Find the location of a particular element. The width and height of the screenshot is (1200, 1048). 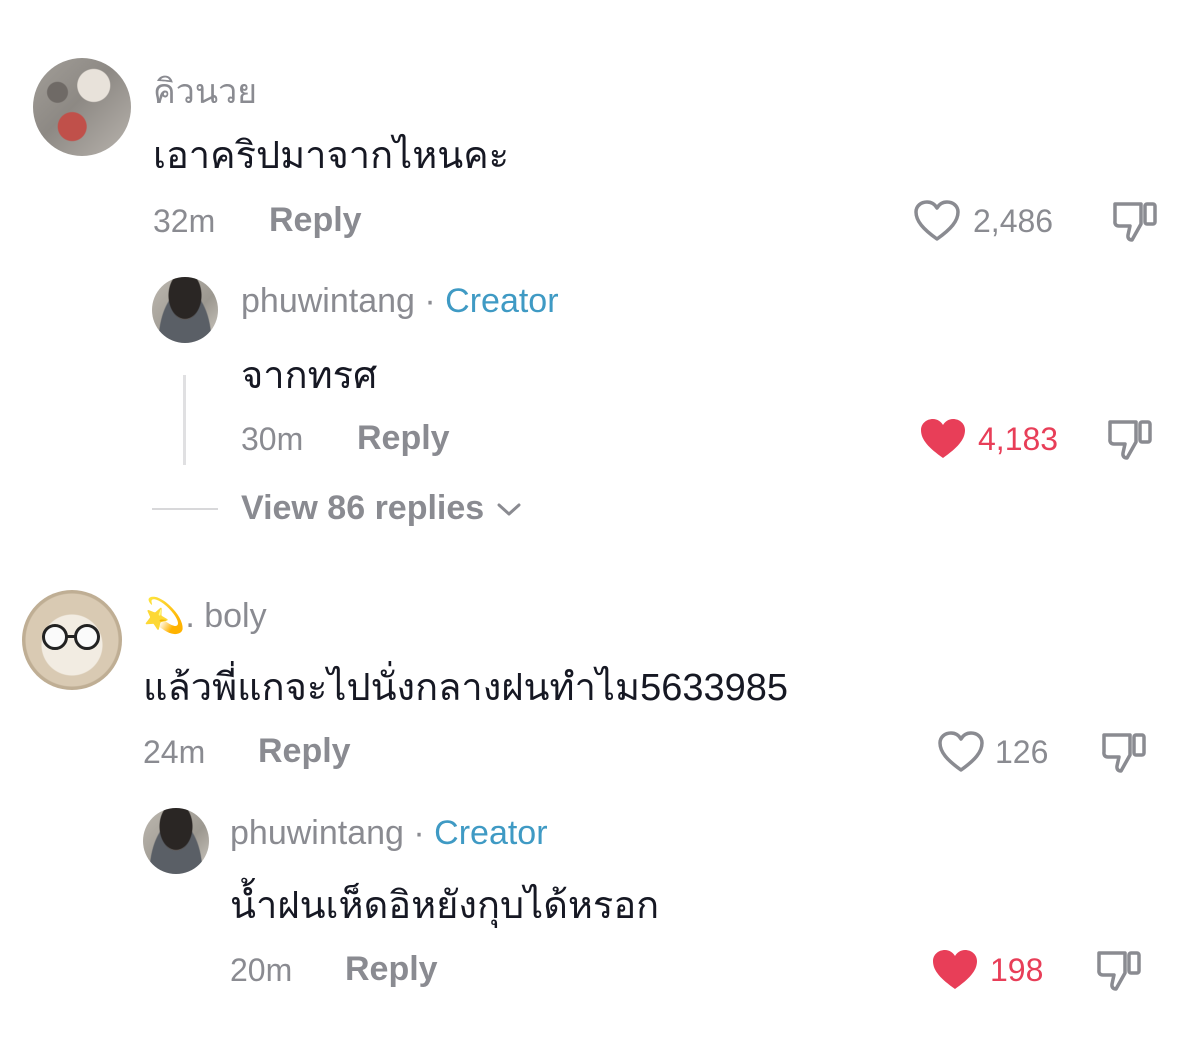

comment-time: 32m is located at coordinates (184, 221).